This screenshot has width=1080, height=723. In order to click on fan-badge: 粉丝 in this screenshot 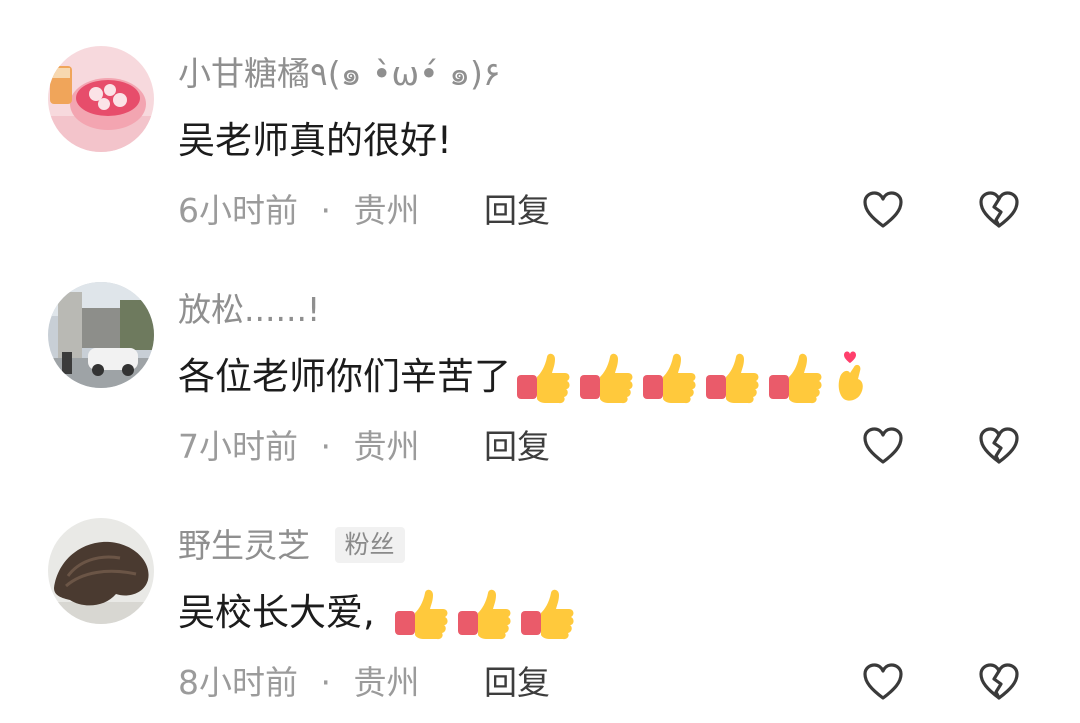, I will do `click(369, 544)`.